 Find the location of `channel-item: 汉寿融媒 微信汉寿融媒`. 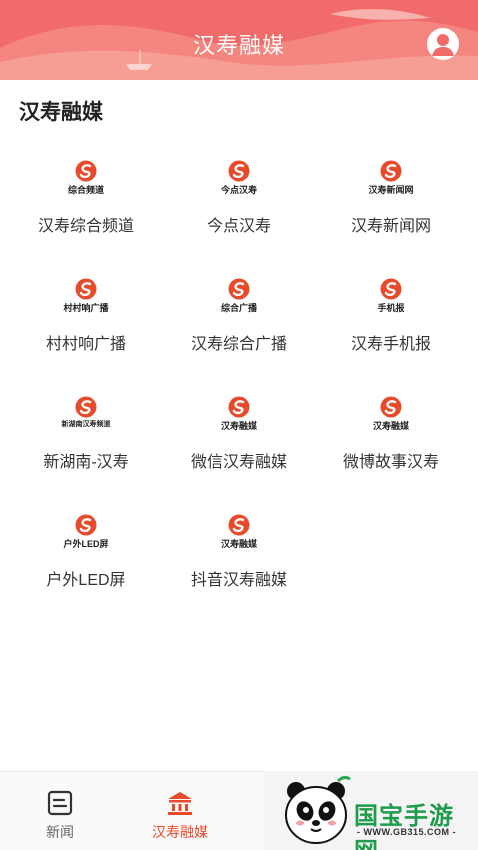

channel-item: 汉寿融媒 微信汉寿融媒 is located at coordinates (239, 445).